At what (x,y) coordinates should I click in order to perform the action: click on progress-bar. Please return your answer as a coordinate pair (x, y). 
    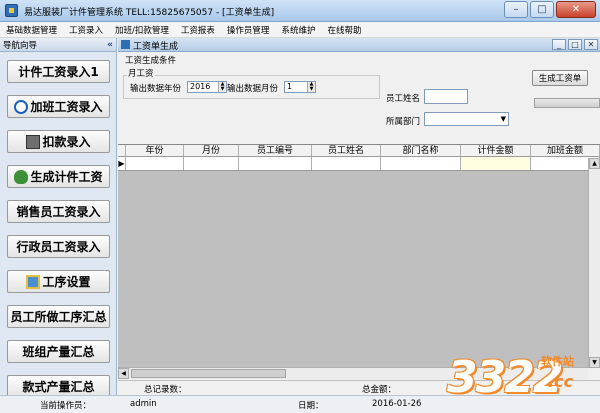
    Looking at the image, I should click on (567, 103).